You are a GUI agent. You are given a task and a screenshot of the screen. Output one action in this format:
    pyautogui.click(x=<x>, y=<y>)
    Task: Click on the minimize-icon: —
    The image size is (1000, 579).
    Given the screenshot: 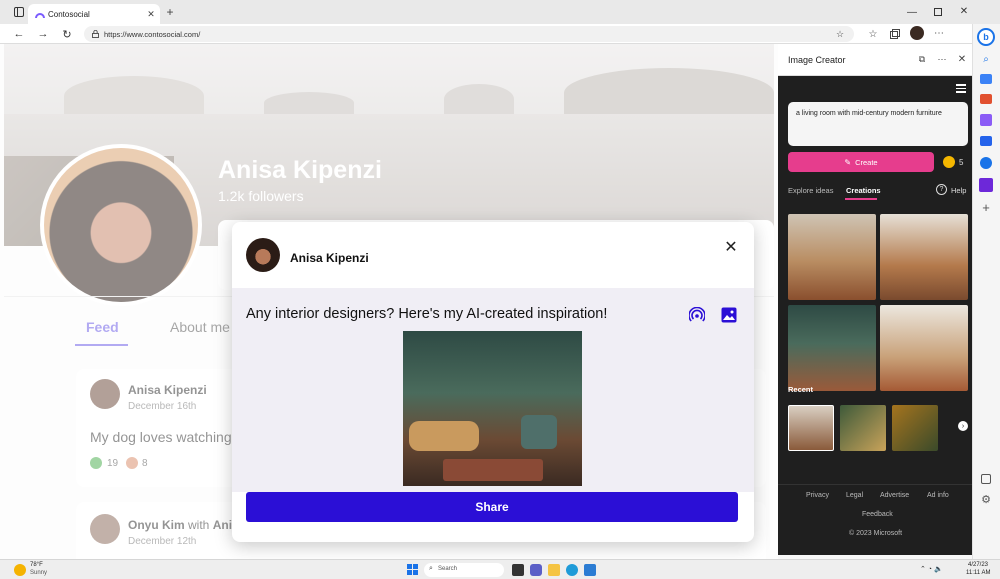 What is the action you would take?
    pyautogui.click(x=912, y=12)
    